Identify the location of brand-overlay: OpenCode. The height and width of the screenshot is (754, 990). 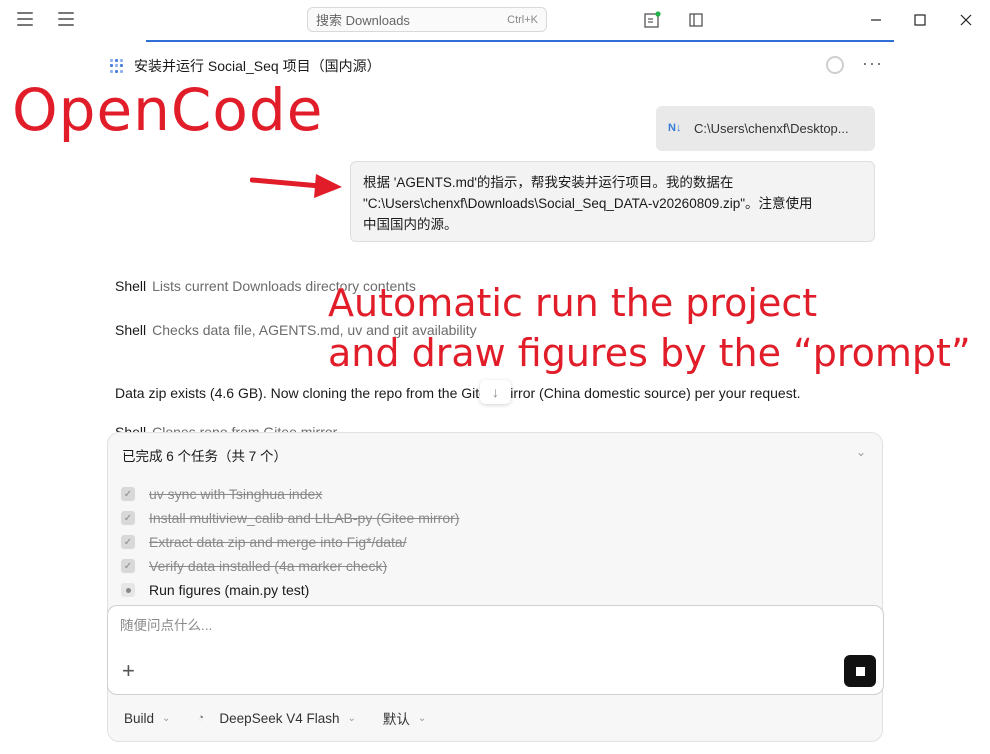
(167, 110).